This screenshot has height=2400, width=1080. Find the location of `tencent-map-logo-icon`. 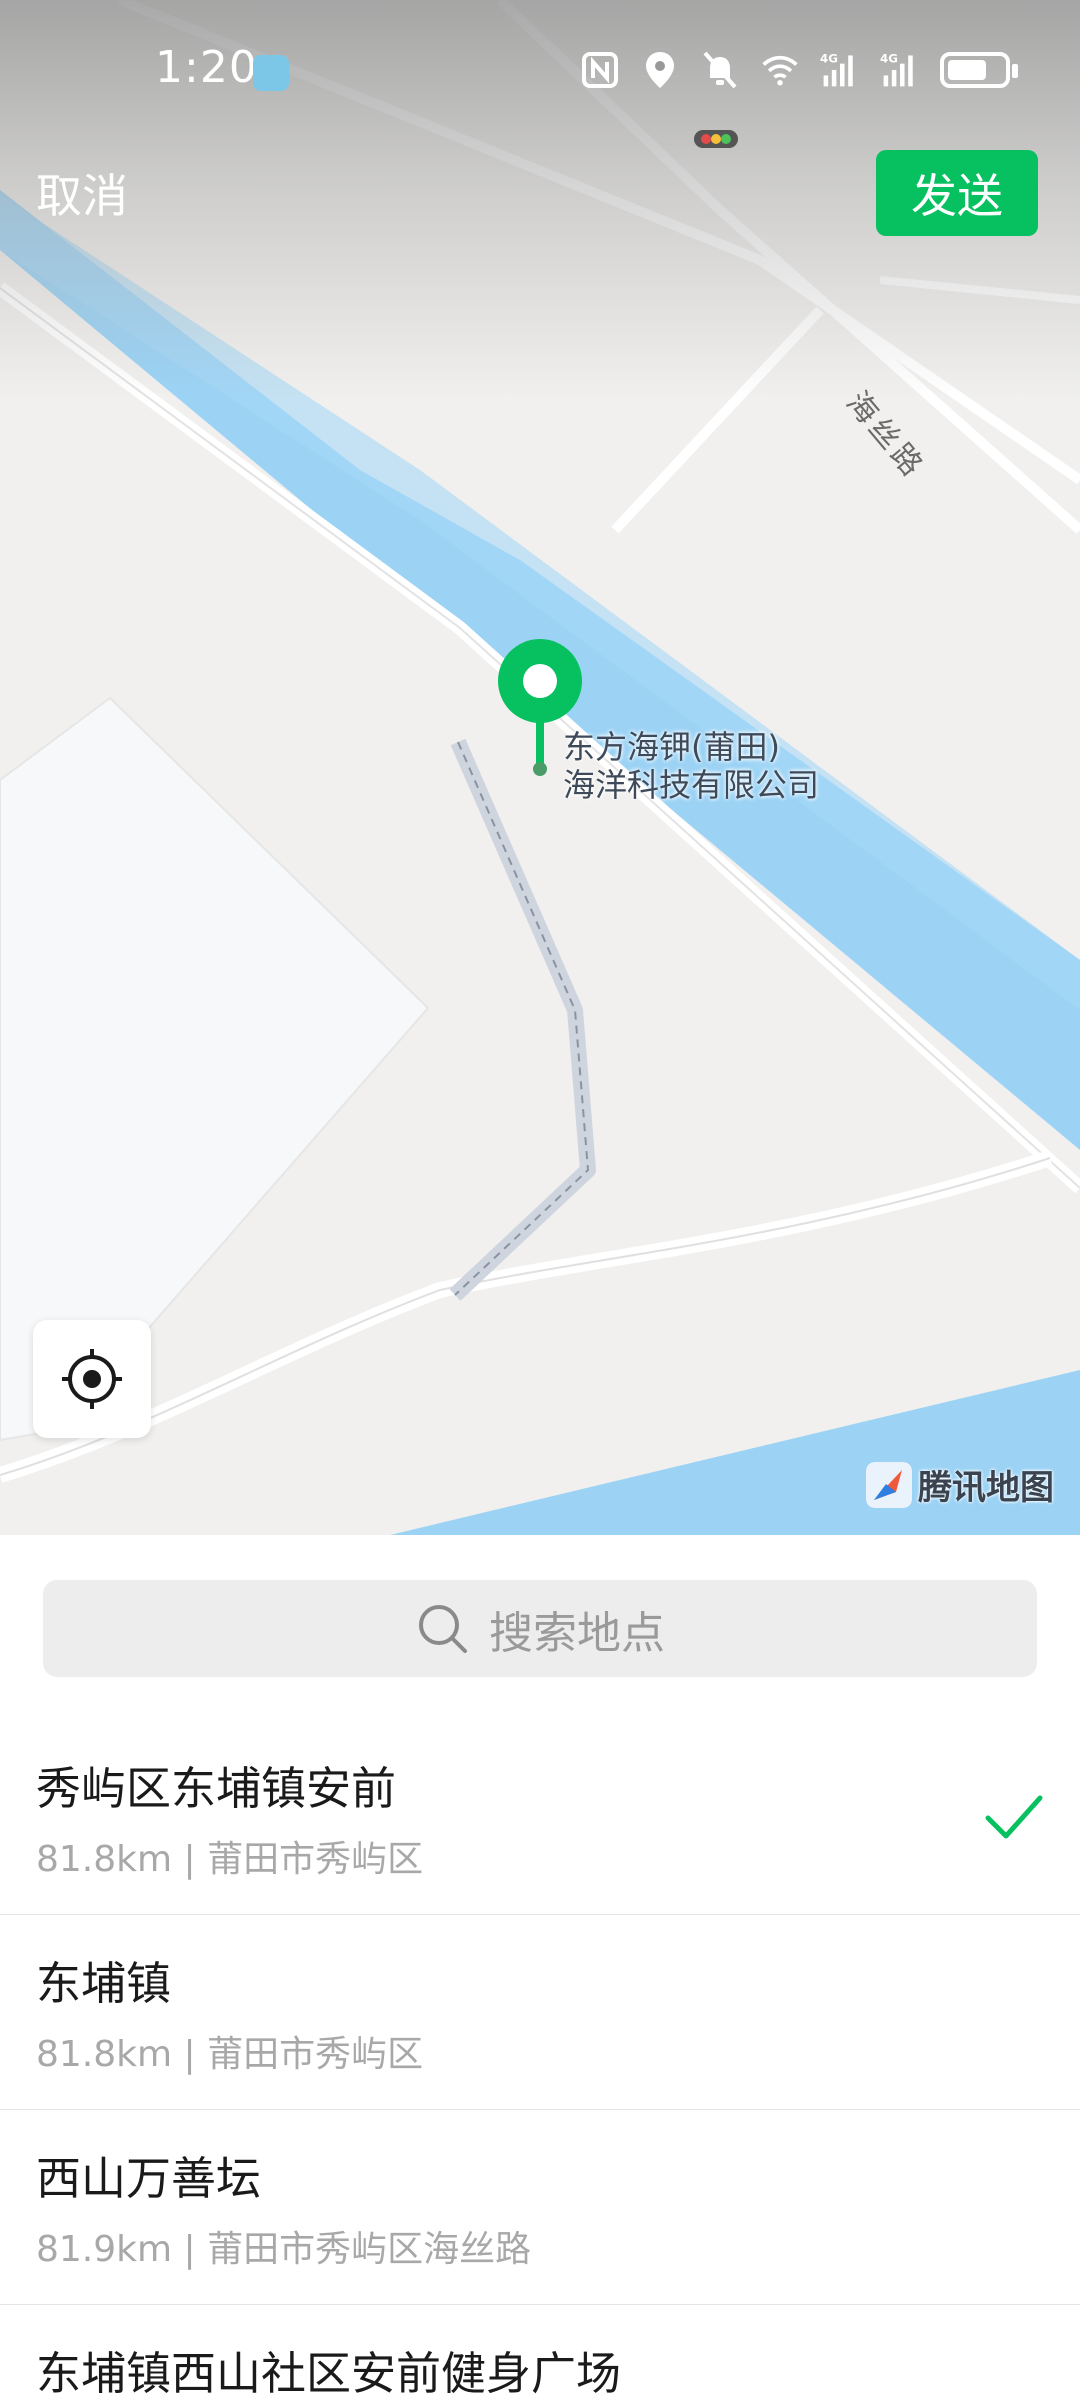

tencent-map-logo-icon is located at coordinates (889, 1484).